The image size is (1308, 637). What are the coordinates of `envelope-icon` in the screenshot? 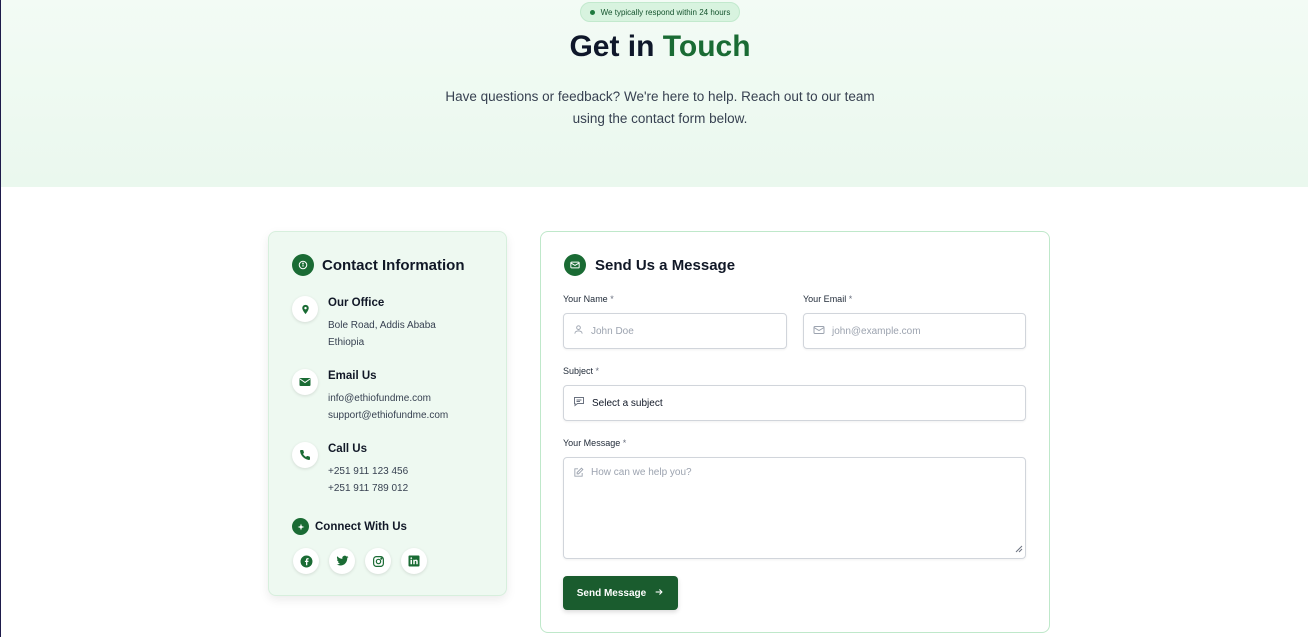 It's located at (819, 331).